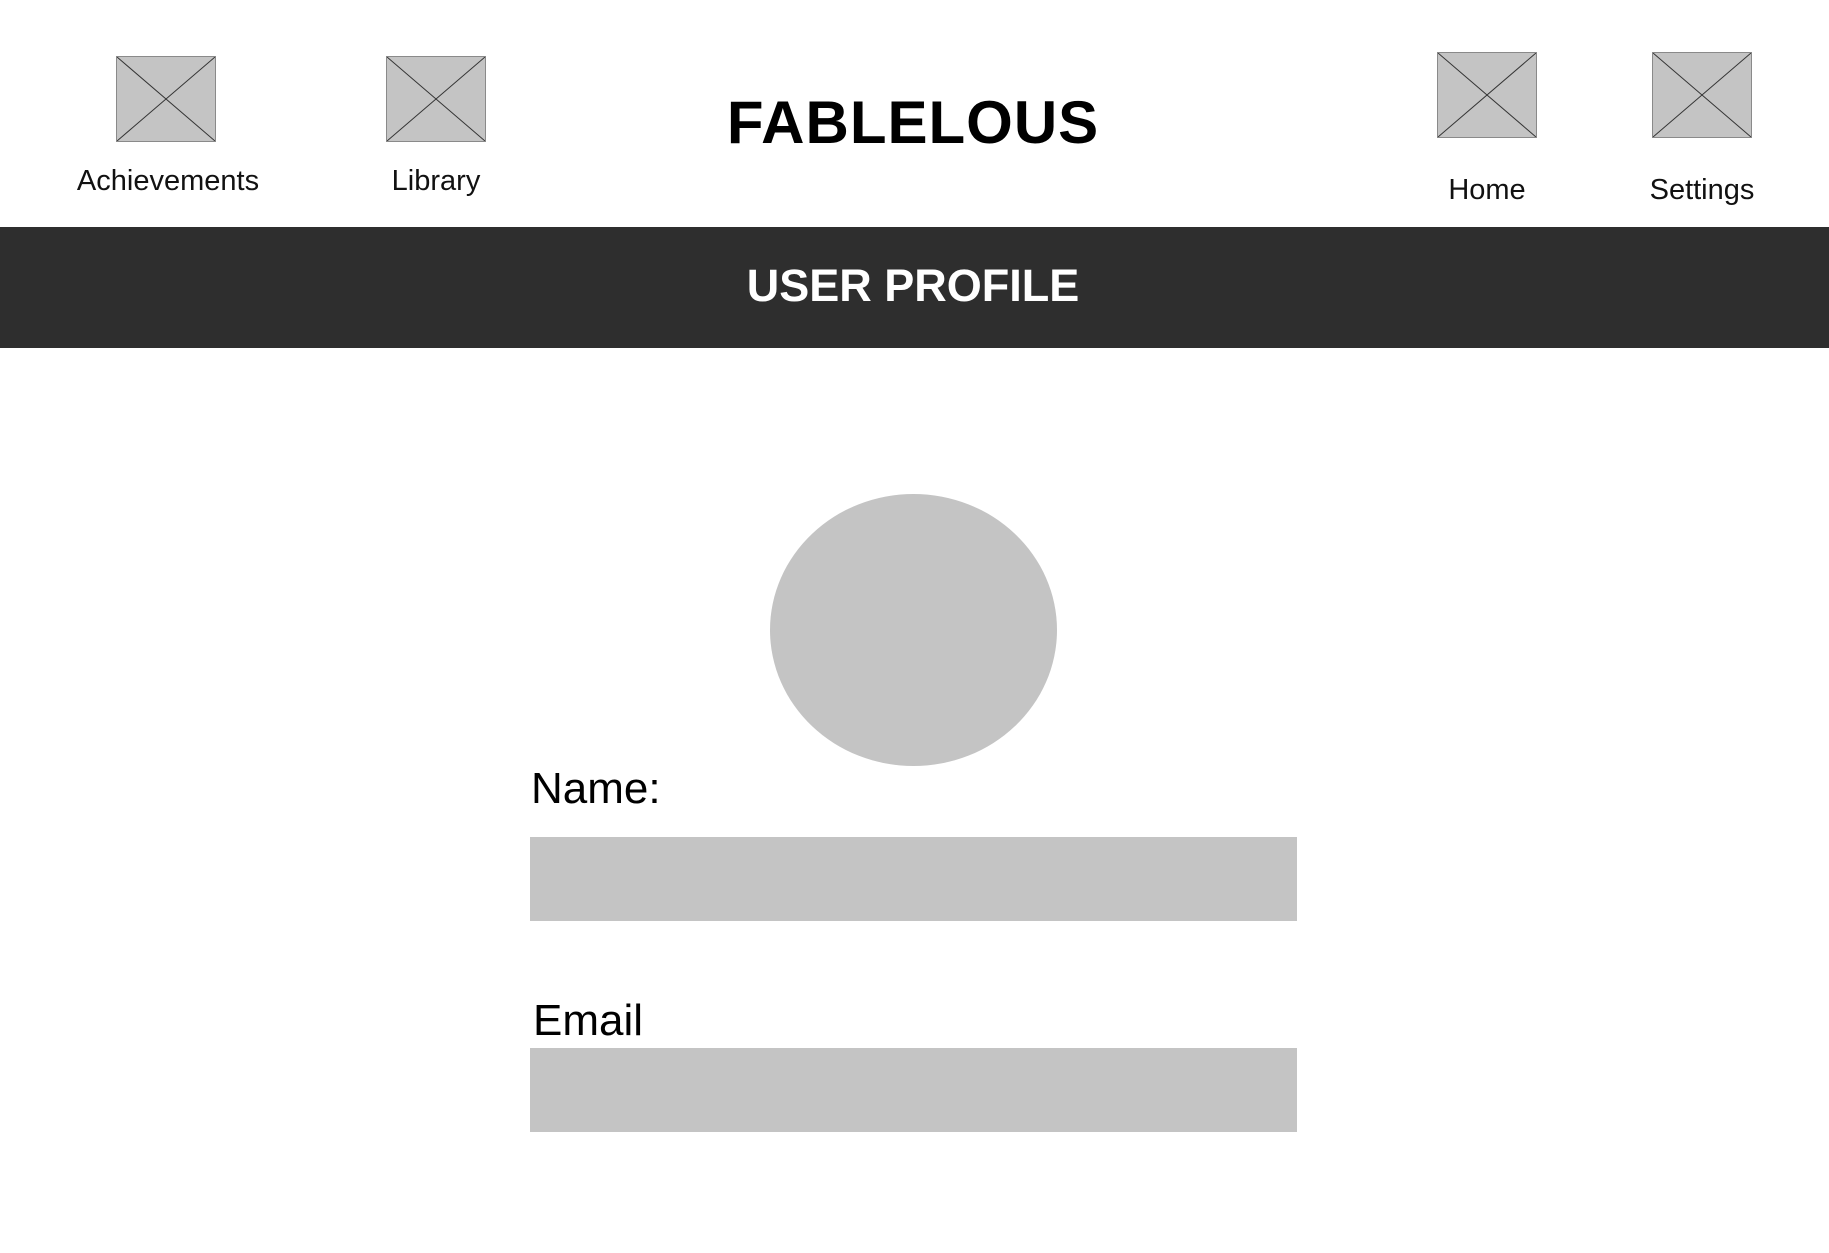  What do you see at coordinates (588, 1020) in the screenshot?
I see `email-label: Email` at bounding box center [588, 1020].